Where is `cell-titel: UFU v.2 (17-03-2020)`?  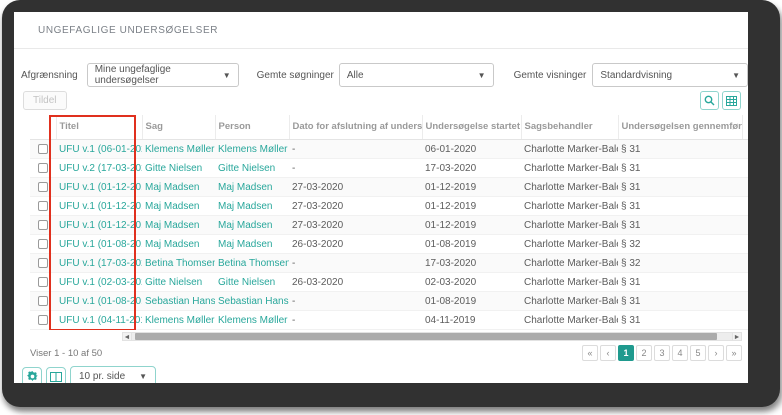 cell-titel: UFU v.2 (17-03-2020) is located at coordinates (99, 168).